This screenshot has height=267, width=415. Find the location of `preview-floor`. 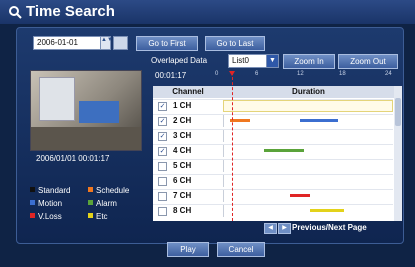

preview-floor is located at coordinates (86, 138).